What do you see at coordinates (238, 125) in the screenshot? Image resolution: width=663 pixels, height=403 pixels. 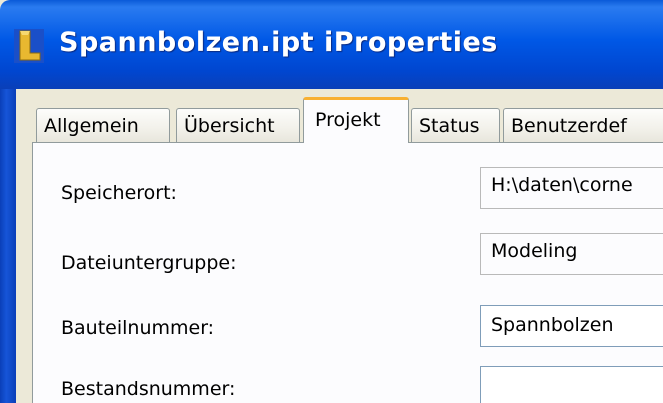 I see `tab-uebersicht: Übersicht` at bounding box center [238, 125].